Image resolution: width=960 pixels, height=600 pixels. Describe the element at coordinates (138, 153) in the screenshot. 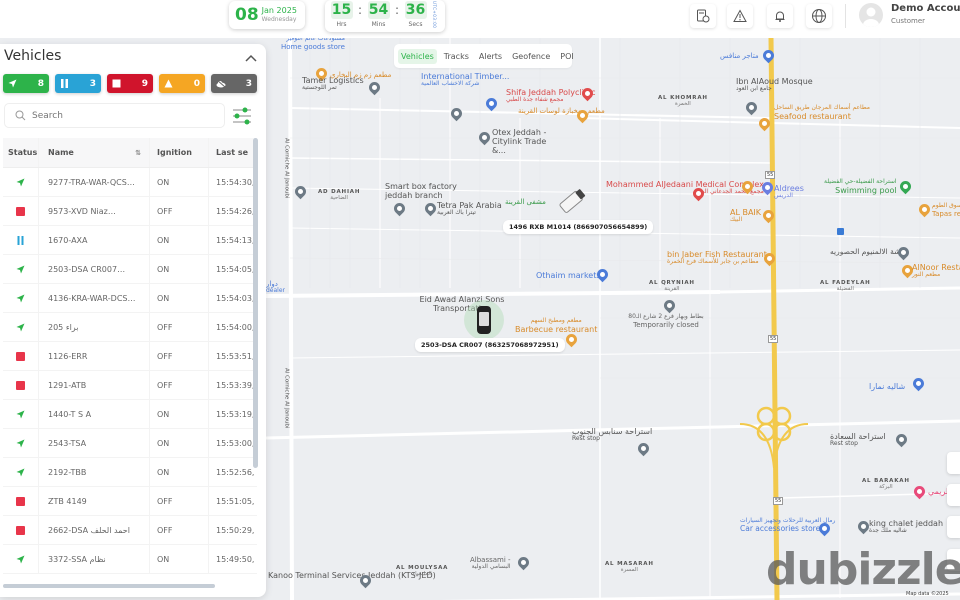

I see `sort-icon: ⇅` at that location.